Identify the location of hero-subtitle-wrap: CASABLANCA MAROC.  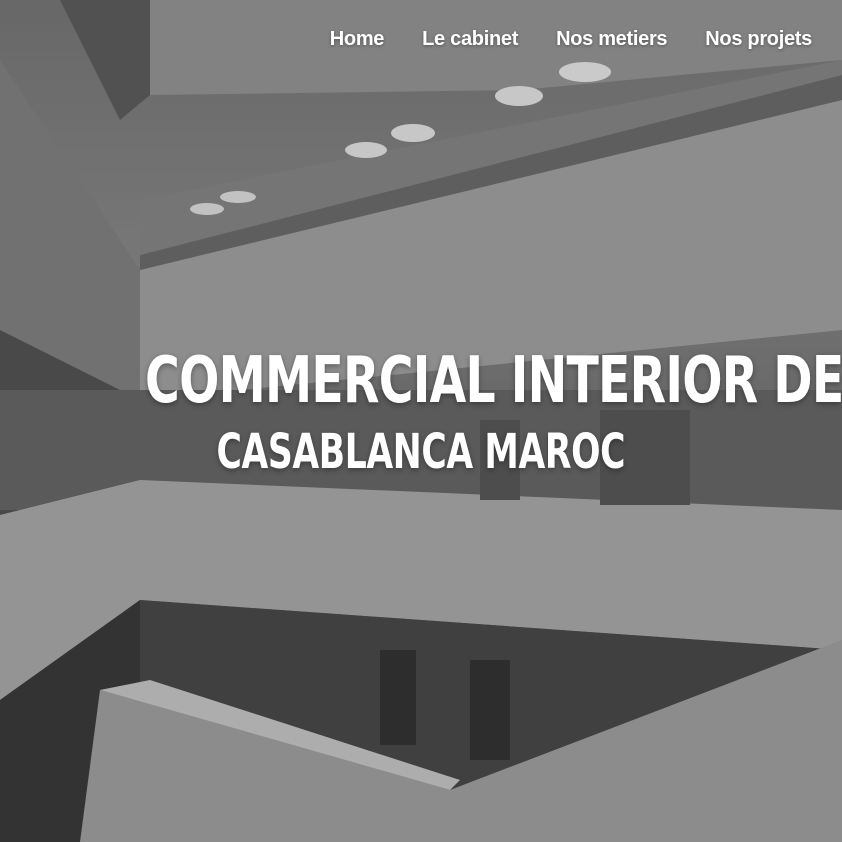
(421, 452).